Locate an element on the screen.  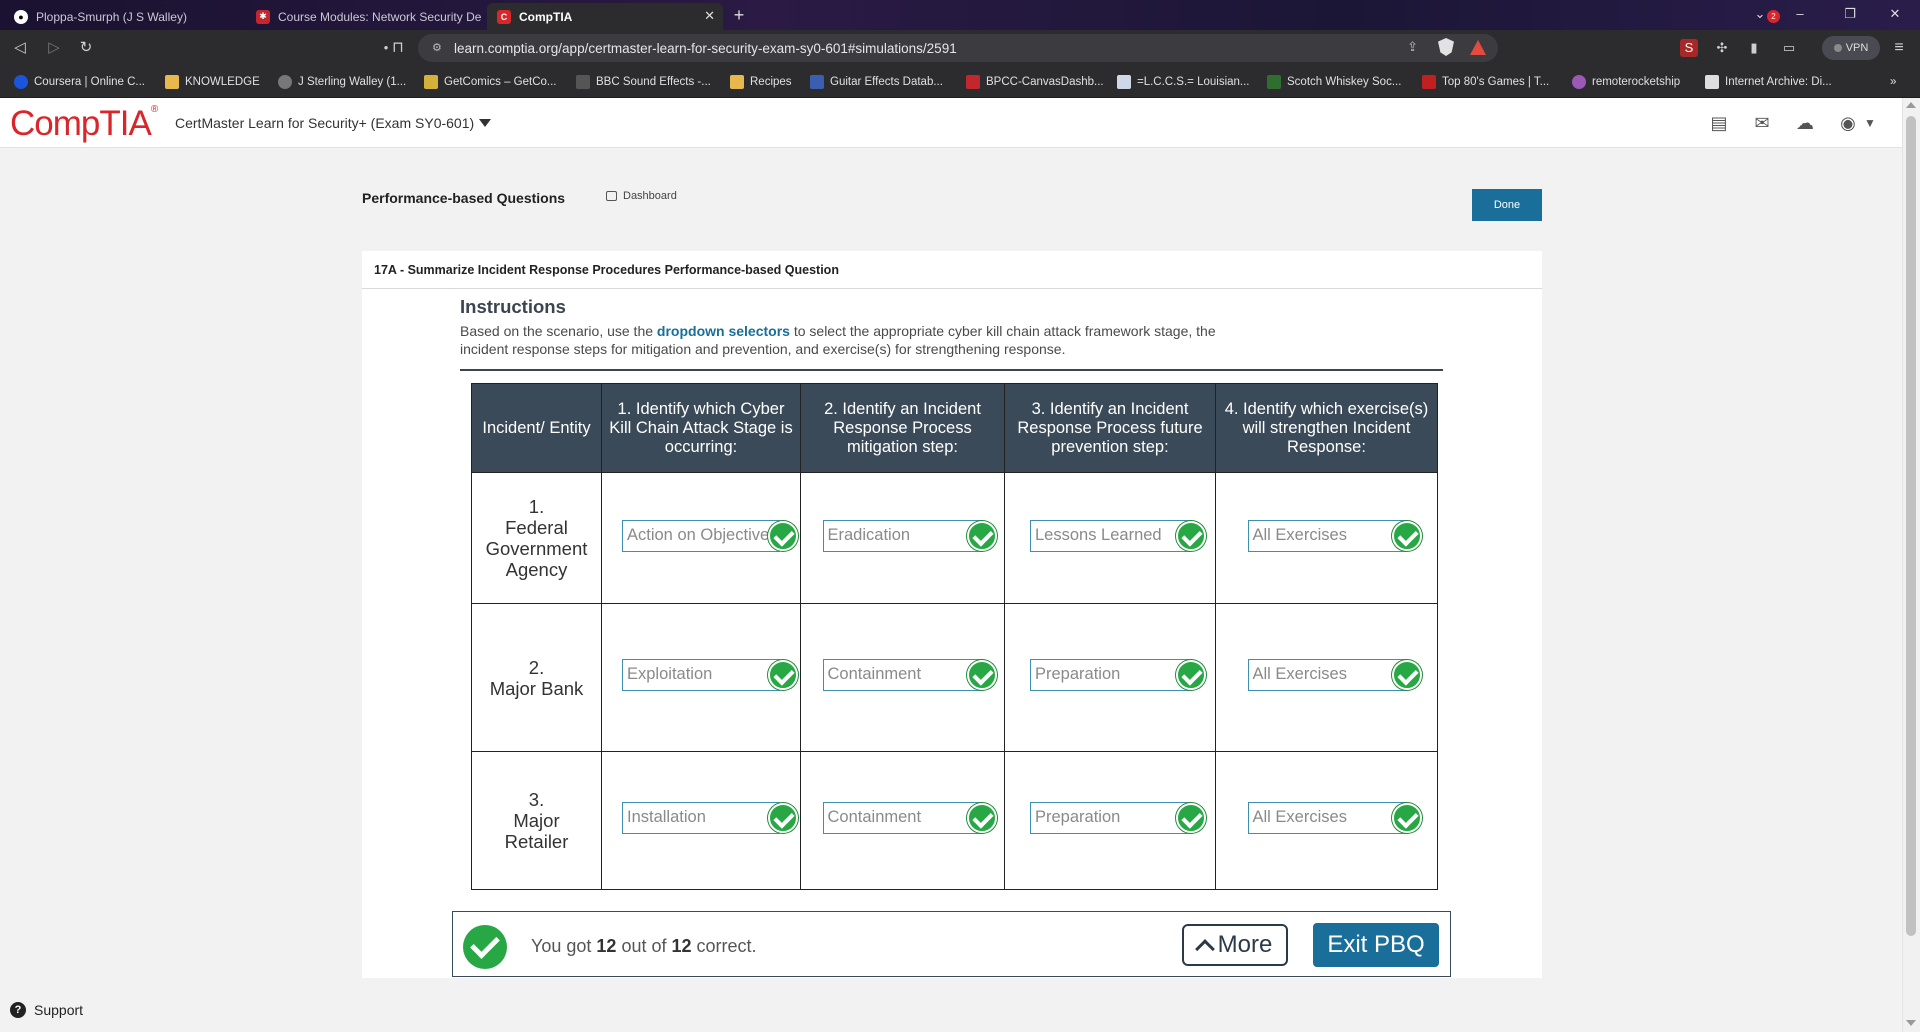
coursera-icon is located at coordinates (21, 82).